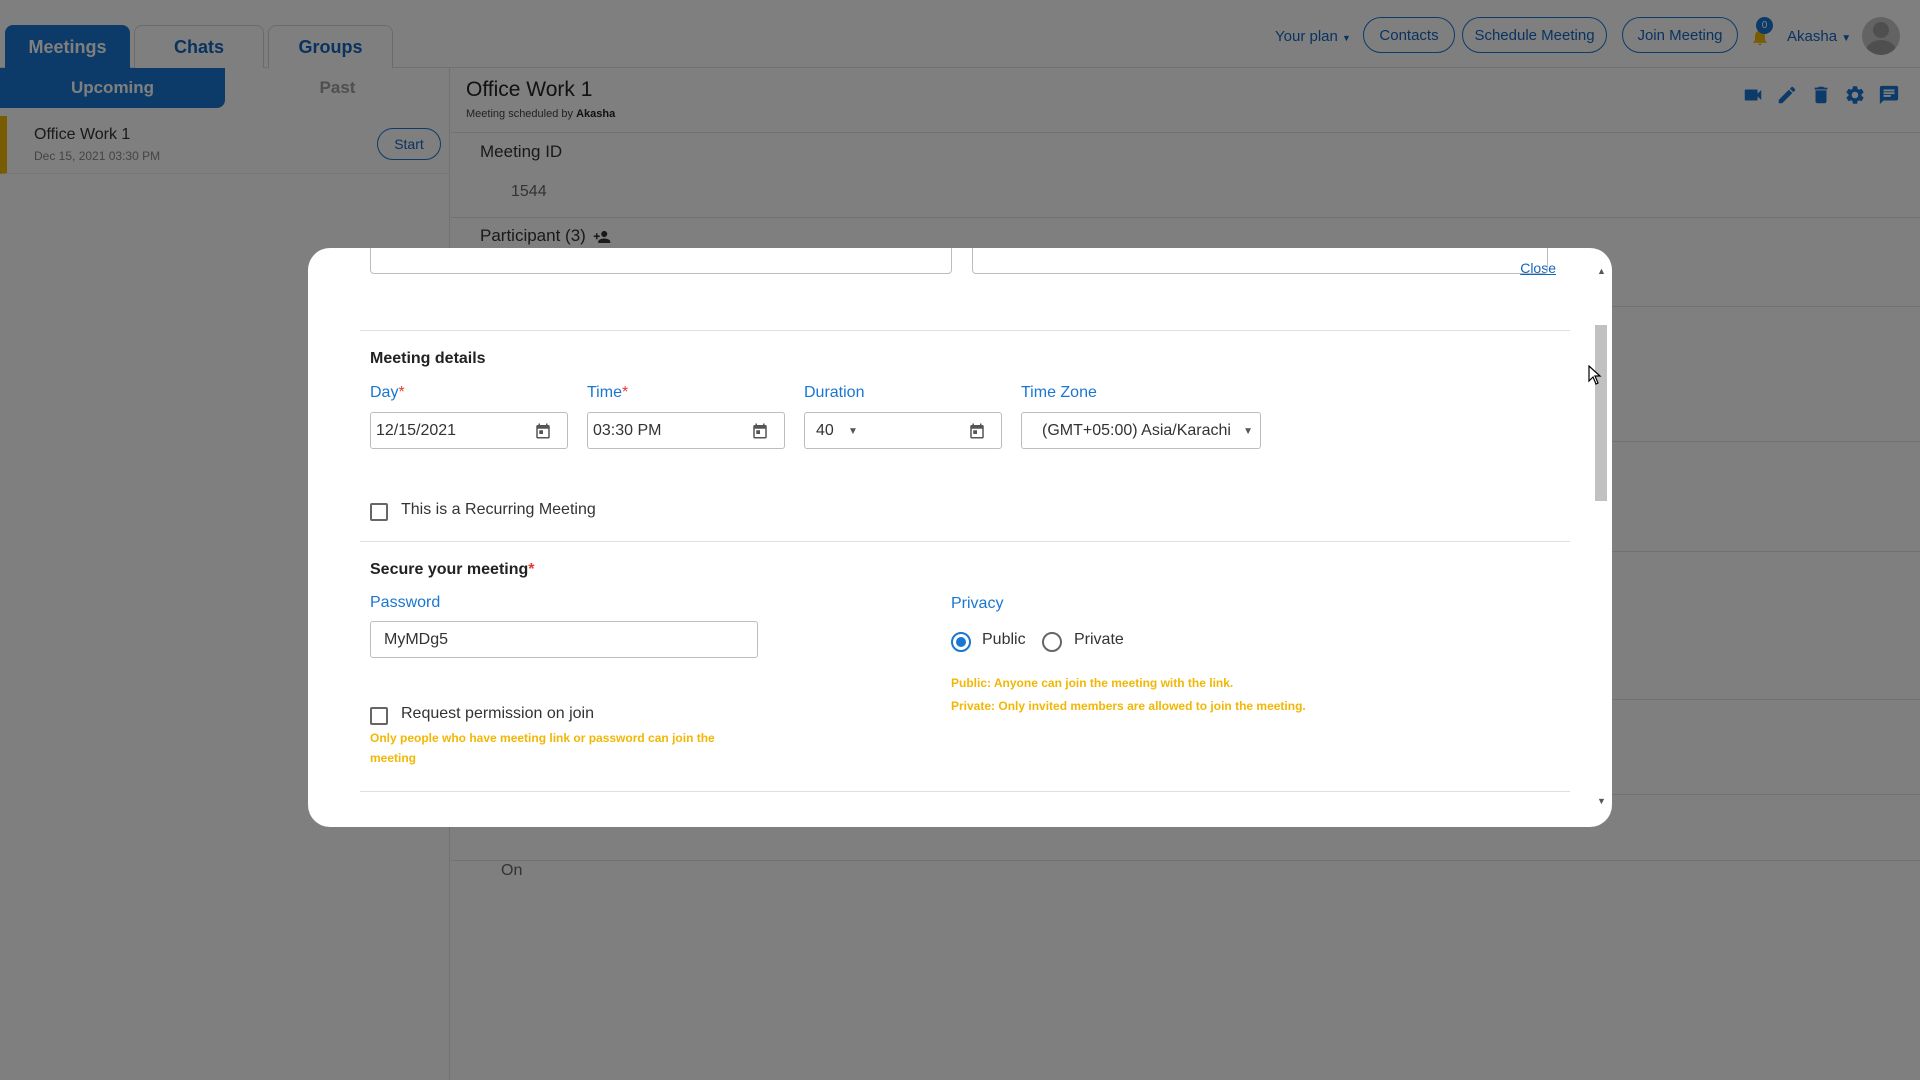 The image size is (1920, 1080). What do you see at coordinates (1004, 639) in the screenshot?
I see `privacy-public-label: Public` at bounding box center [1004, 639].